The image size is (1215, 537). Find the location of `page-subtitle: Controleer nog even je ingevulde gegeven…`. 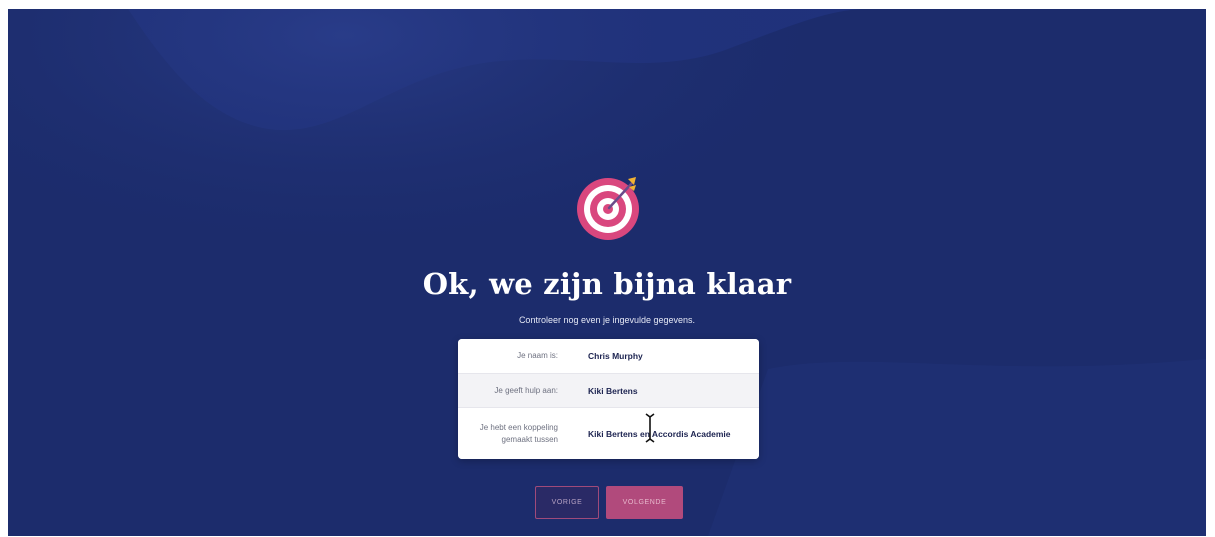

page-subtitle: Controleer nog even je ingevulde gegeven… is located at coordinates (607, 320).